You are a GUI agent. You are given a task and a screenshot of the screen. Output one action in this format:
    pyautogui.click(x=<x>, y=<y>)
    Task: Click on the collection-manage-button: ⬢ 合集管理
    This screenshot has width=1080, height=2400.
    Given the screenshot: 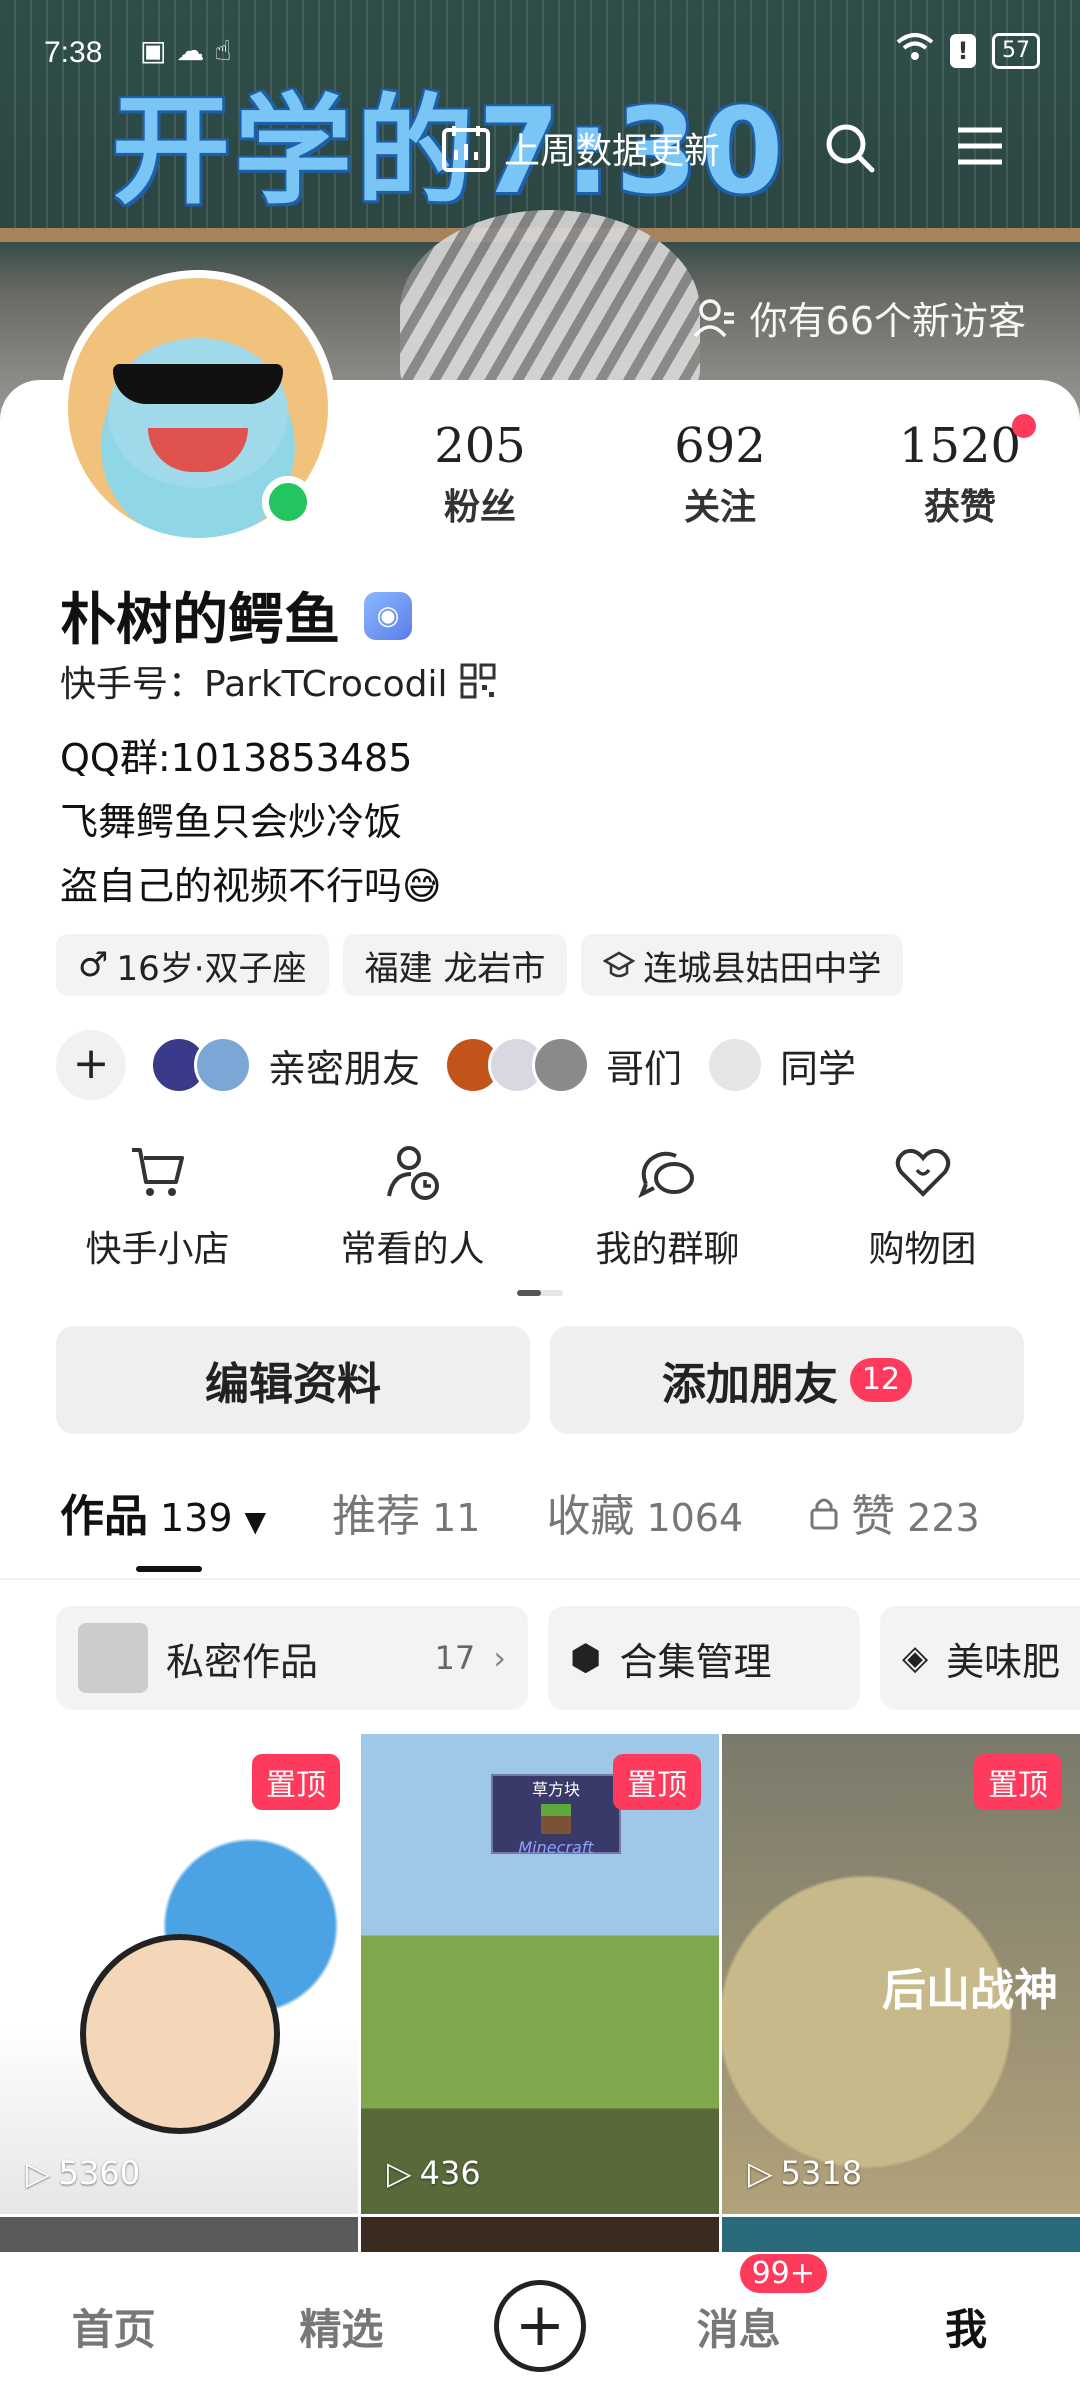 What is the action you would take?
    pyautogui.click(x=704, y=1658)
    